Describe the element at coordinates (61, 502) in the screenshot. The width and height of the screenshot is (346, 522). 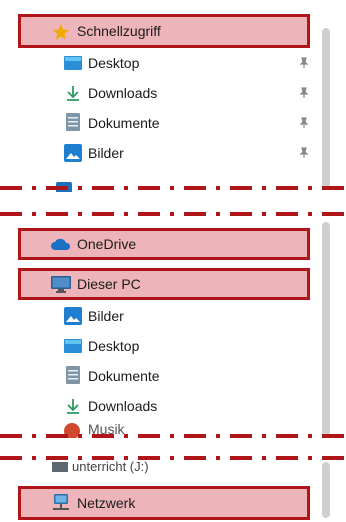
I see `network-icon` at that location.